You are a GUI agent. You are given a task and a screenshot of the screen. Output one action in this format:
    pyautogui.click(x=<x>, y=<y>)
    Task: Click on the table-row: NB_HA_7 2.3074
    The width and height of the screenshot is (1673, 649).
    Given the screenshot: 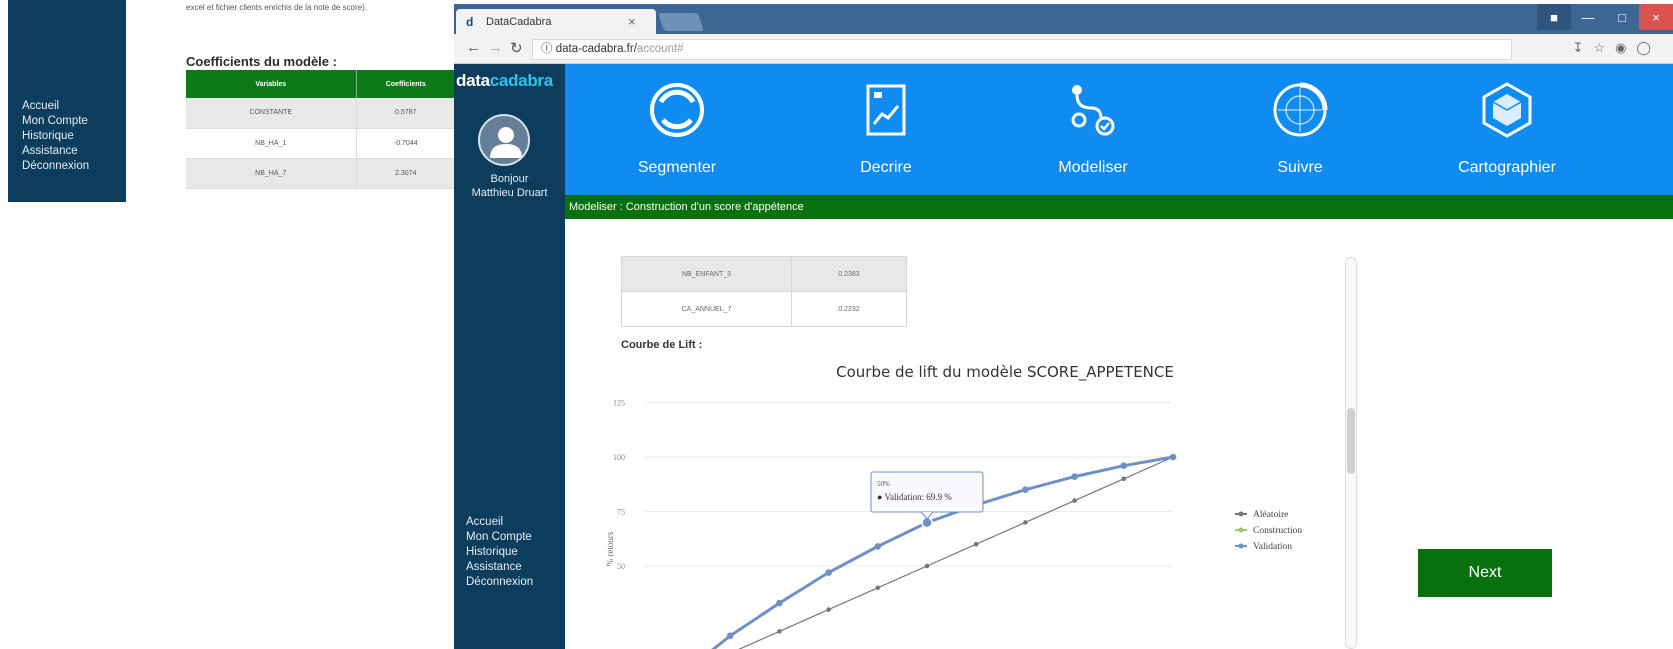 What is the action you would take?
    pyautogui.click(x=321, y=173)
    